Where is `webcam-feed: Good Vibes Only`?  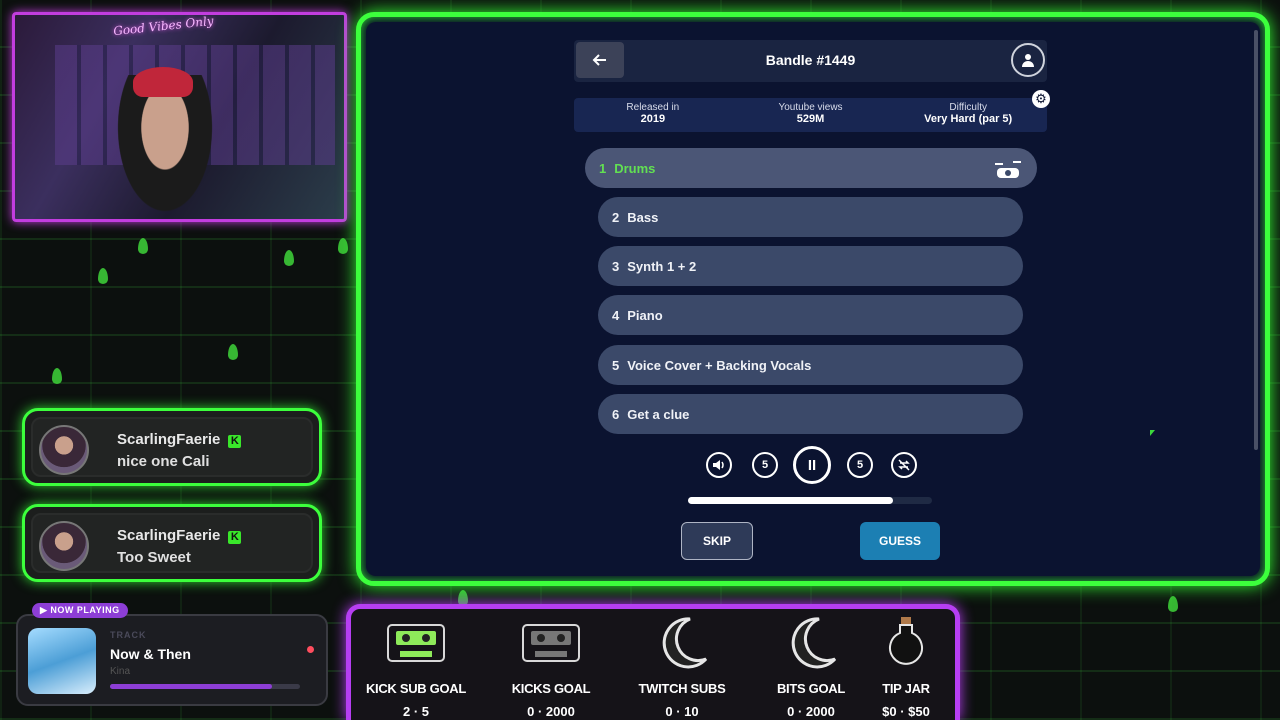 webcam-feed: Good Vibes Only is located at coordinates (179, 117).